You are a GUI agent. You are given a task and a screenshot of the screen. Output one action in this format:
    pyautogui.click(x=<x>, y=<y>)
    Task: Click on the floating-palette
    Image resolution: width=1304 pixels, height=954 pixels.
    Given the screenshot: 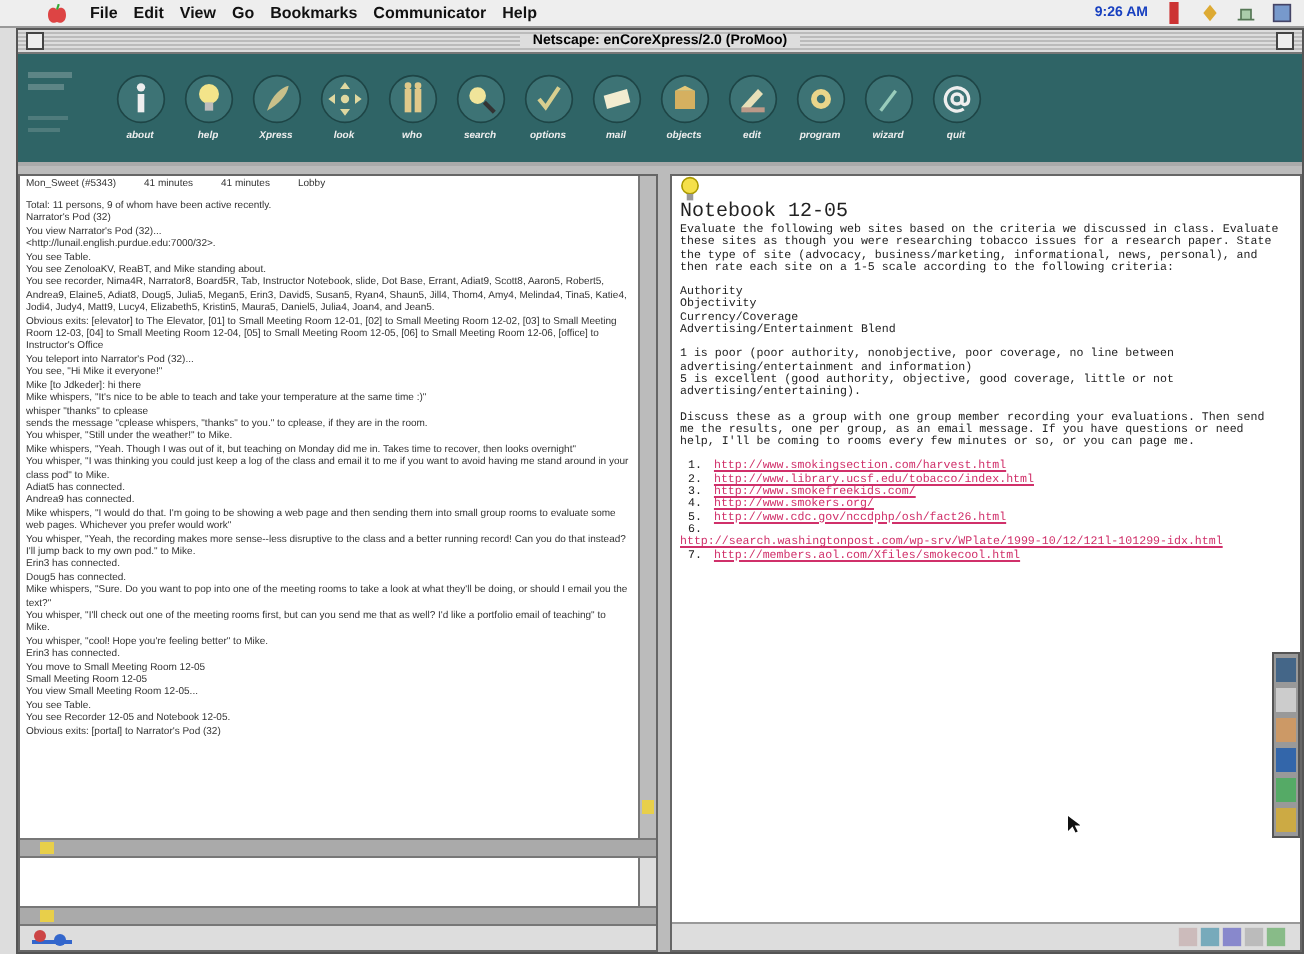 What is the action you would take?
    pyautogui.click(x=1286, y=745)
    